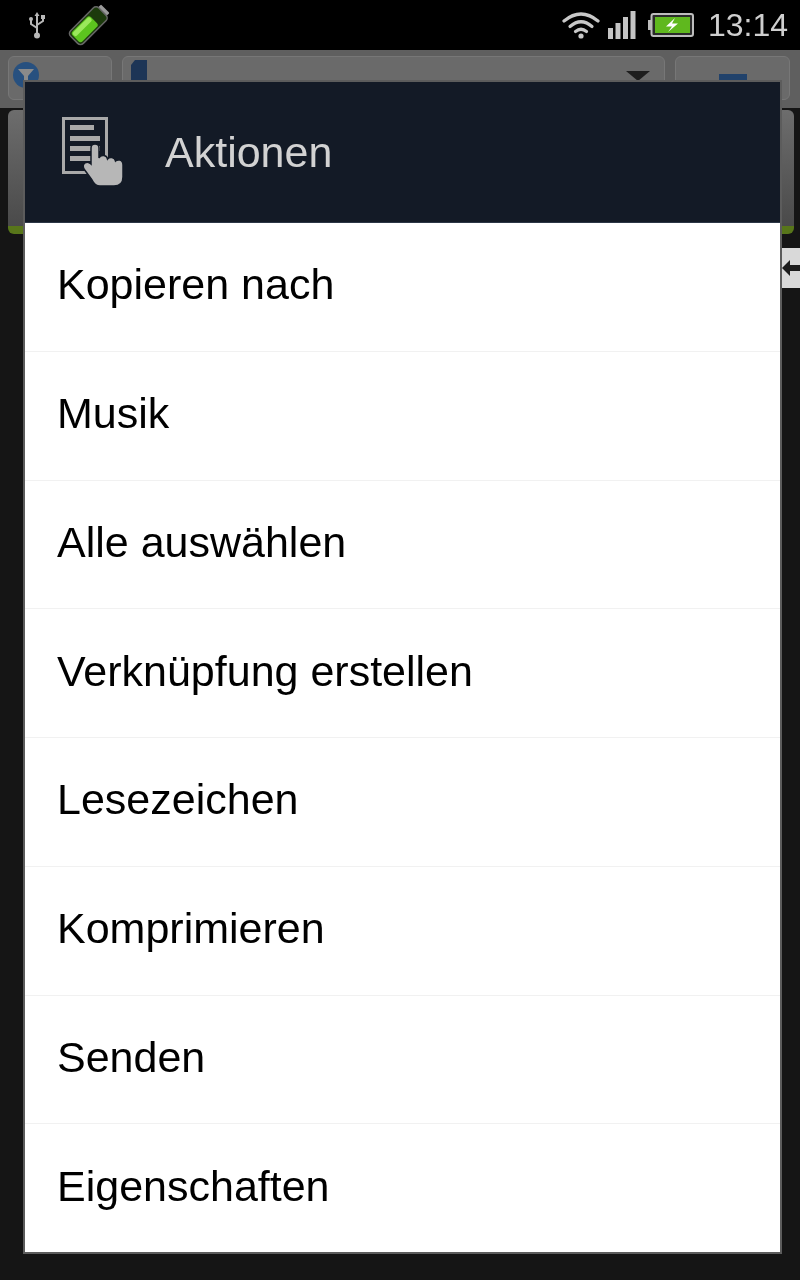  What do you see at coordinates (37, 25) in the screenshot?
I see `usb-icon` at bounding box center [37, 25].